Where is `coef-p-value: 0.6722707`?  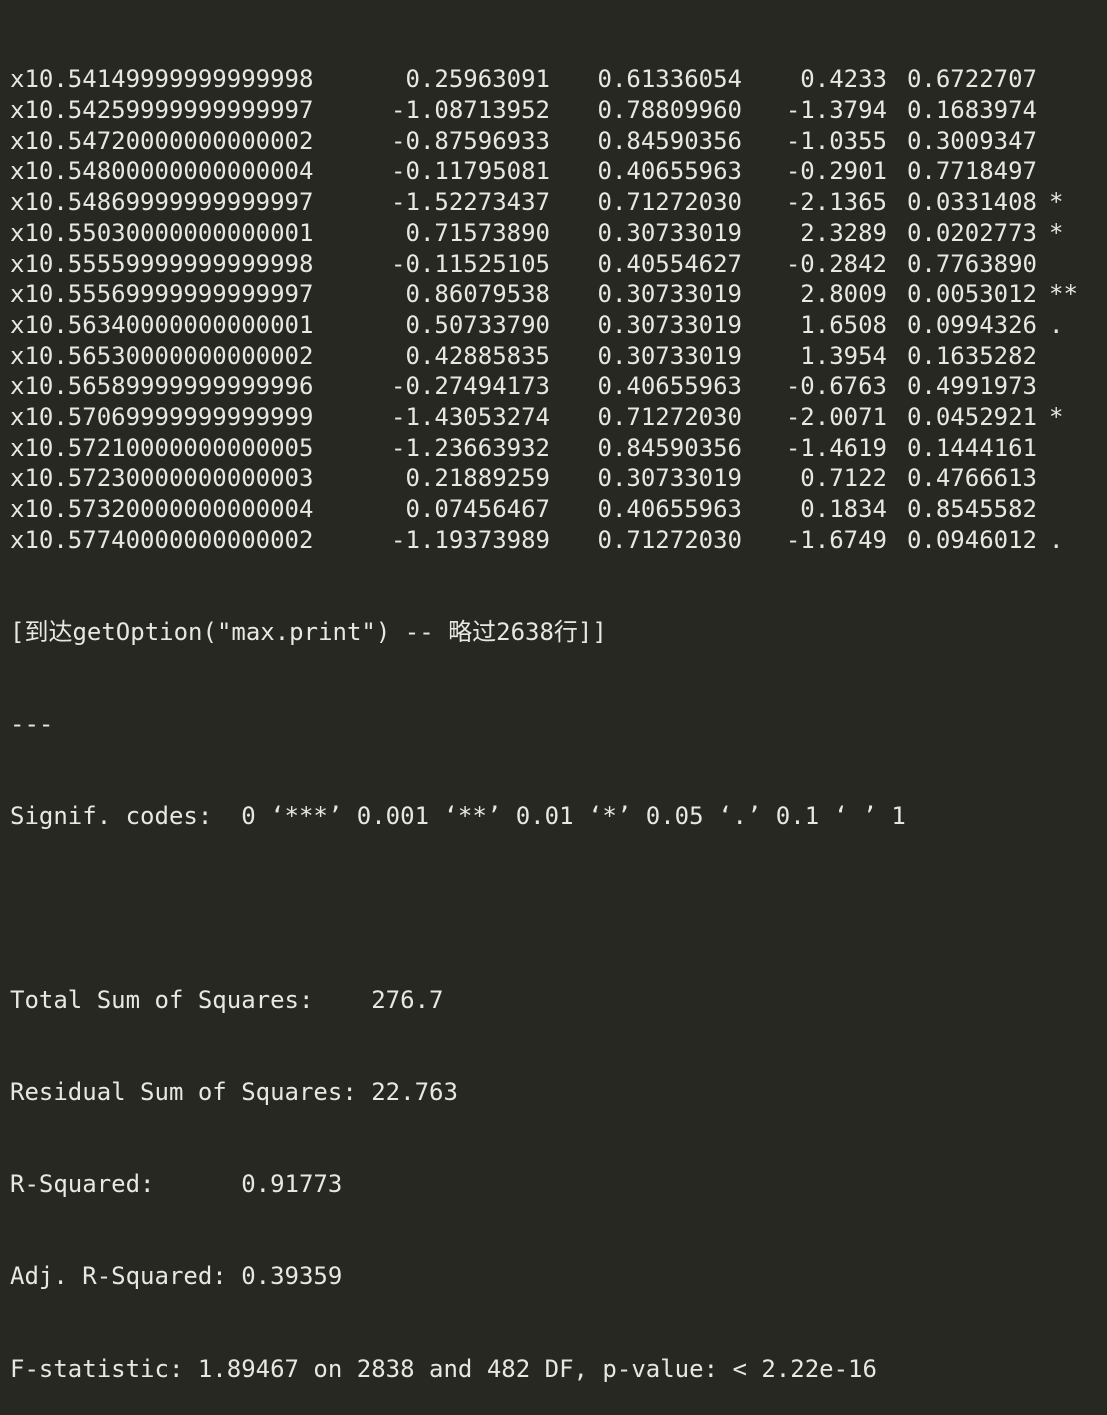
coef-p-value: 0.6722707 is located at coordinates (971, 79).